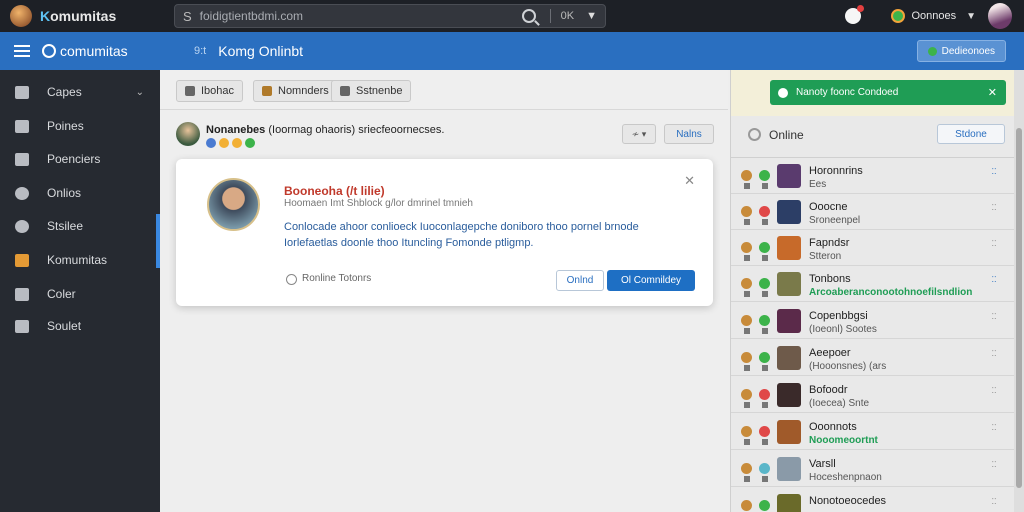  Describe the element at coordinates (971, 16) in the screenshot. I see `user-menu-chevron-icon: ▼` at that location.